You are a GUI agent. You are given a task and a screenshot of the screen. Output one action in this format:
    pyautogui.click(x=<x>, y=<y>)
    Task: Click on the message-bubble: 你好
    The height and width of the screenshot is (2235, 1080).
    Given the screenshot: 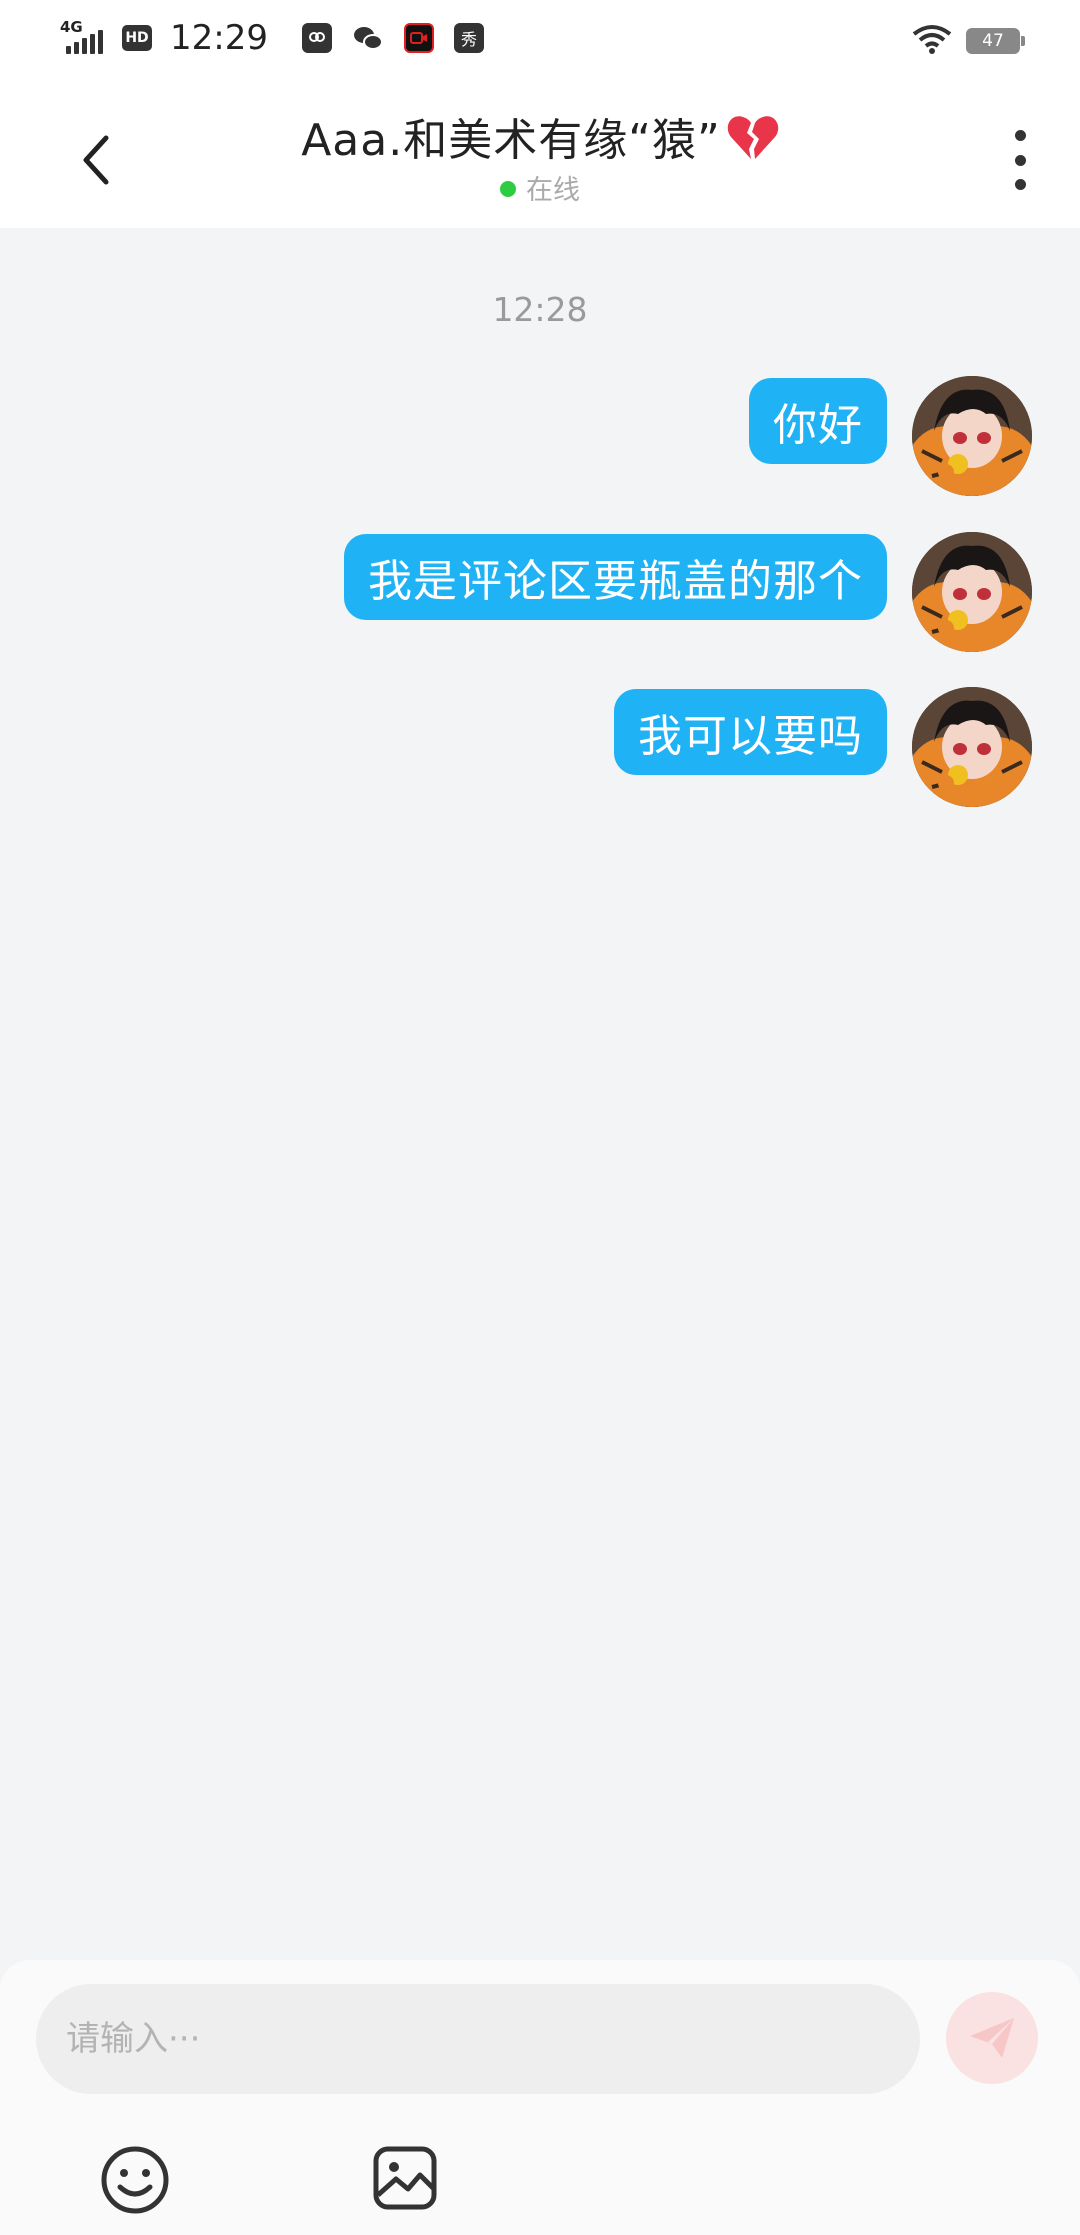 What is the action you would take?
    pyautogui.click(x=818, y=421)
    